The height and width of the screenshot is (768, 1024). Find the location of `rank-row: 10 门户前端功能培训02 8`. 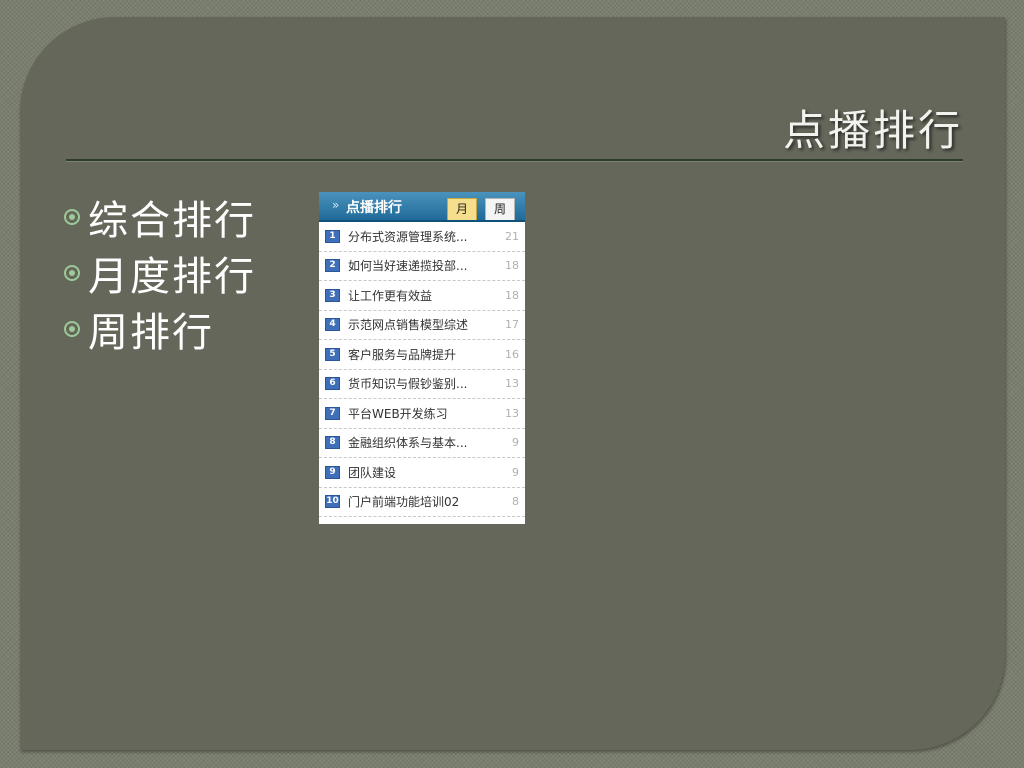

rank-row: 10 门户前端功能培训02 8 is located at coordinates (422, 502).